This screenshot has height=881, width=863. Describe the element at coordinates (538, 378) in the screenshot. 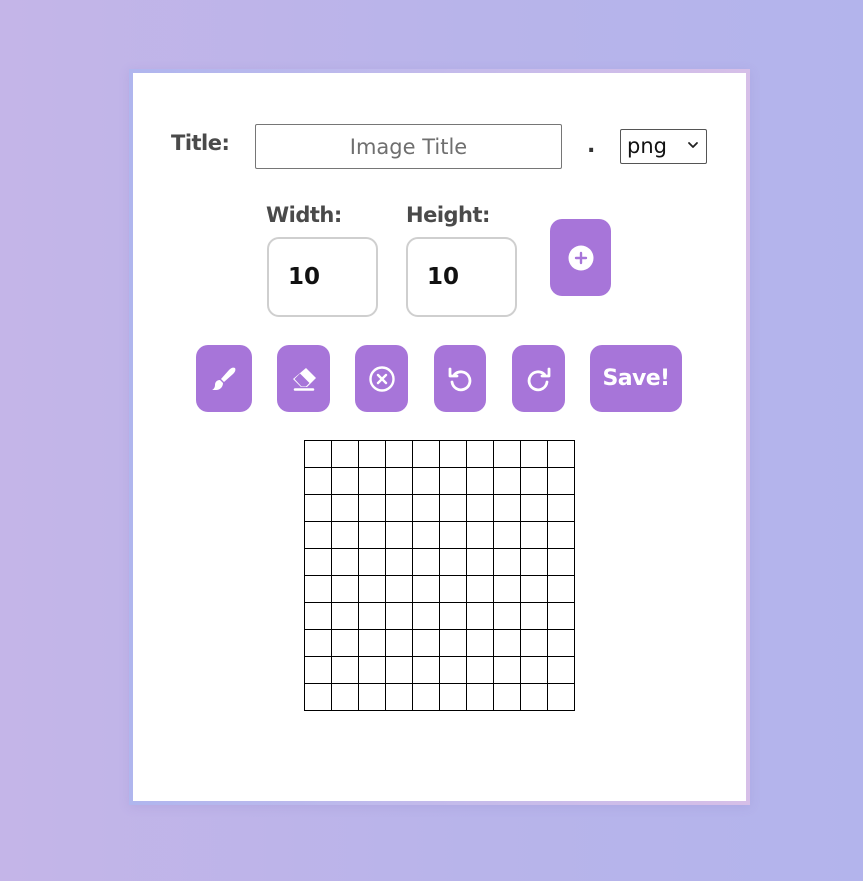

I see `redo-button` at that location.